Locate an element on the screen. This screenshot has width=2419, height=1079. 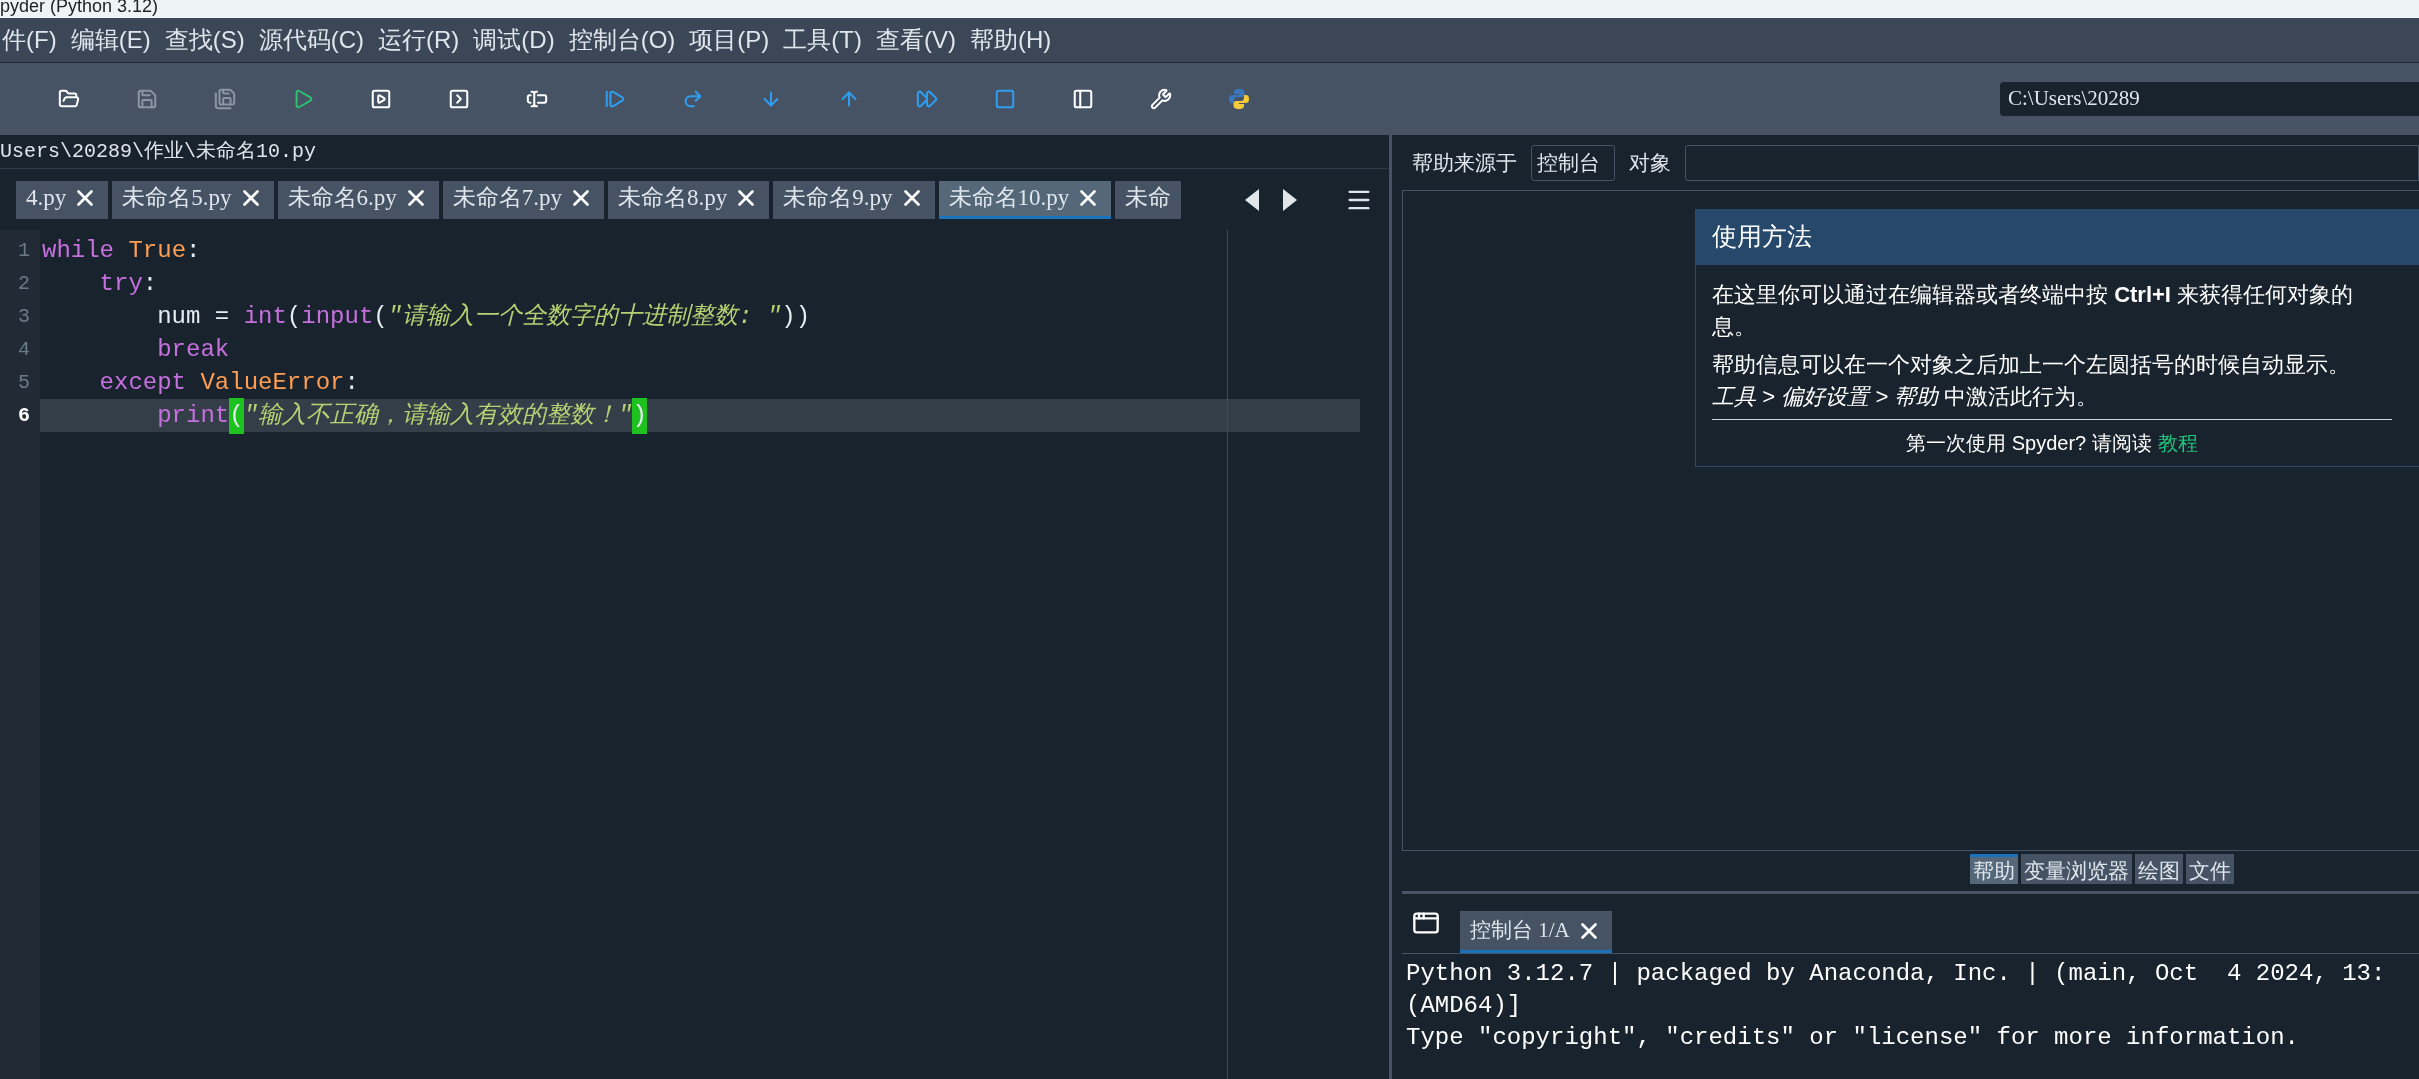
settings-icon is located at coordinates (1161, 99).